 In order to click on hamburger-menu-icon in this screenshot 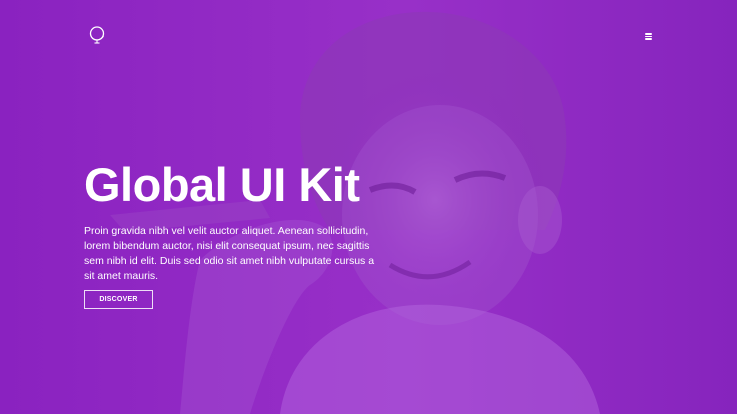, I will do `click(649, 36)`.